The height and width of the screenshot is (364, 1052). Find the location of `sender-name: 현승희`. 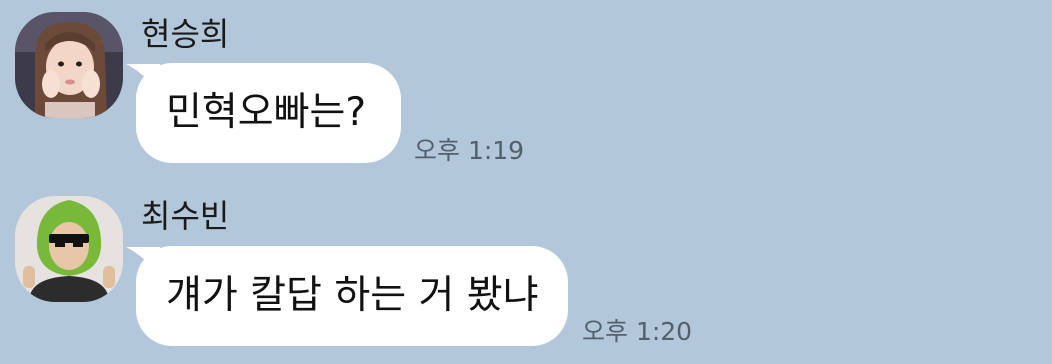

sender-name: 현승희 is located at coordinates (185, 34).